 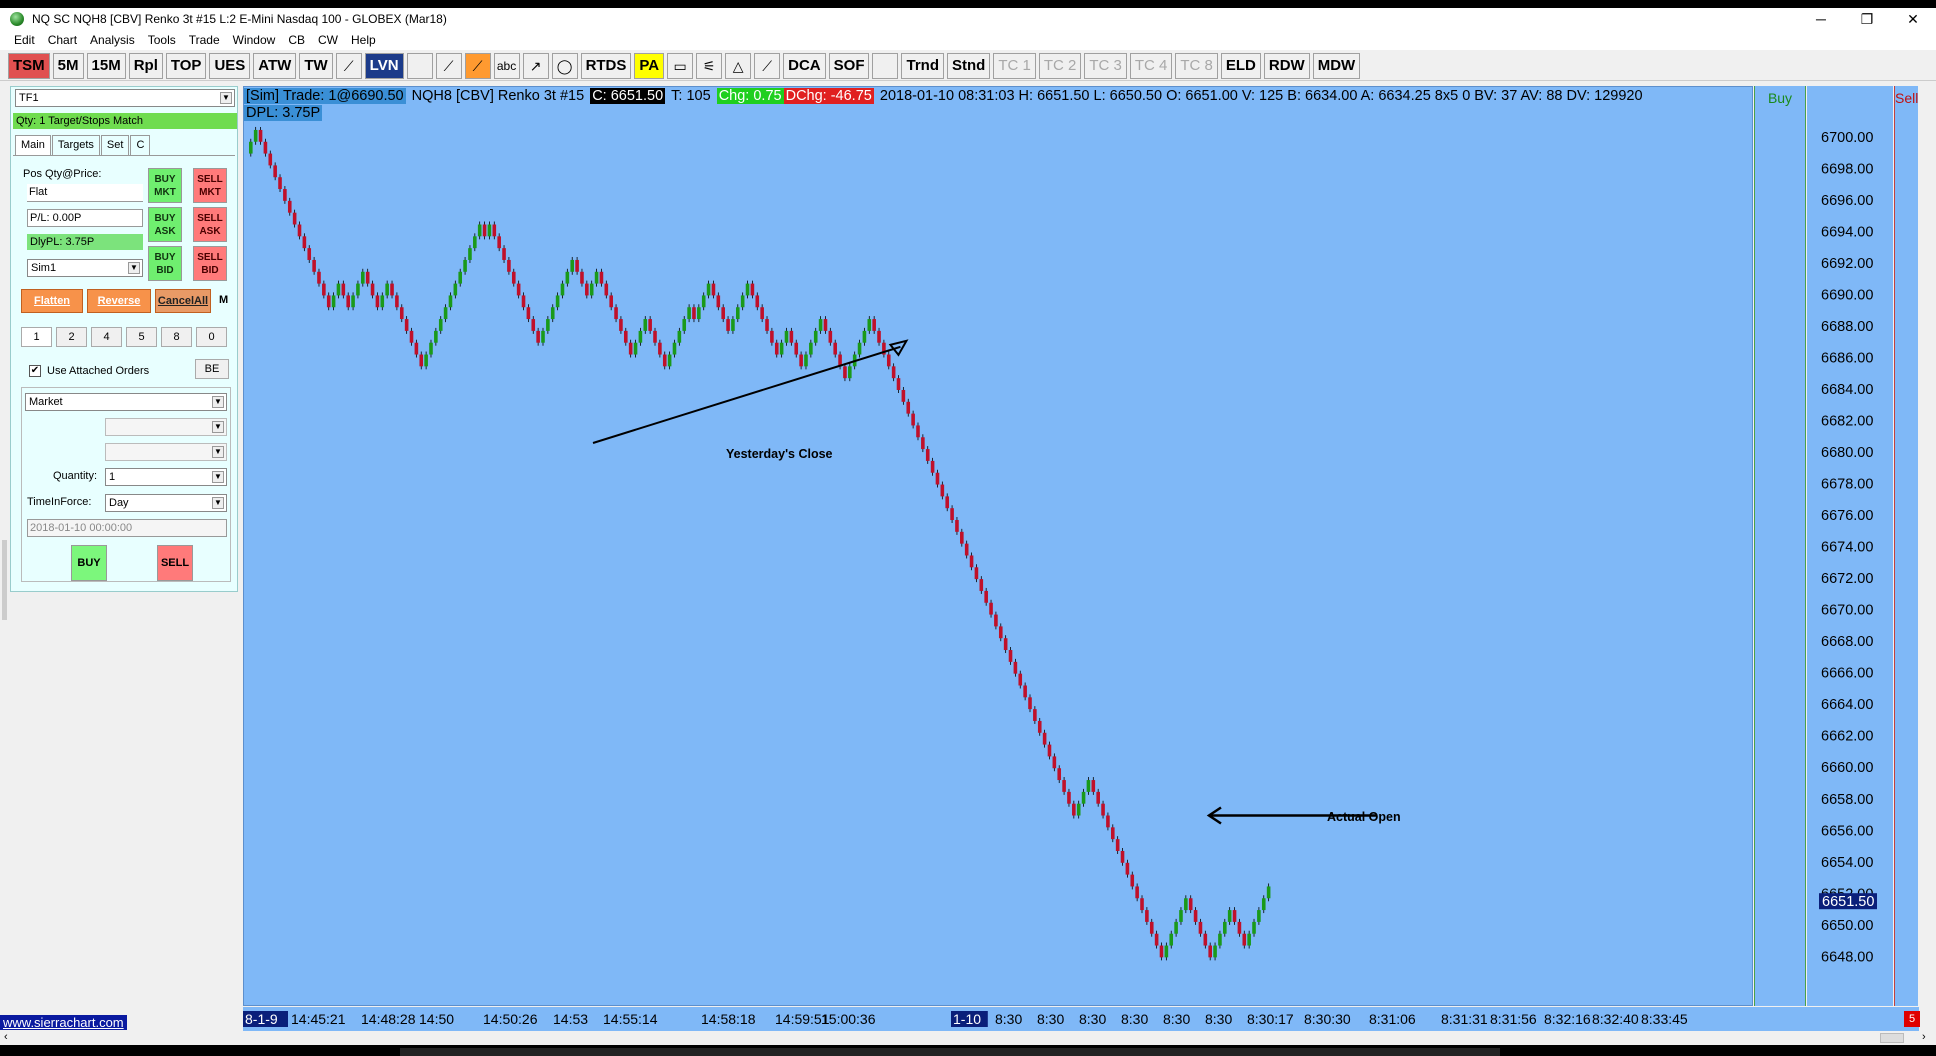 I want to click on menu-tools: Tools, so click(x=162, y=40).